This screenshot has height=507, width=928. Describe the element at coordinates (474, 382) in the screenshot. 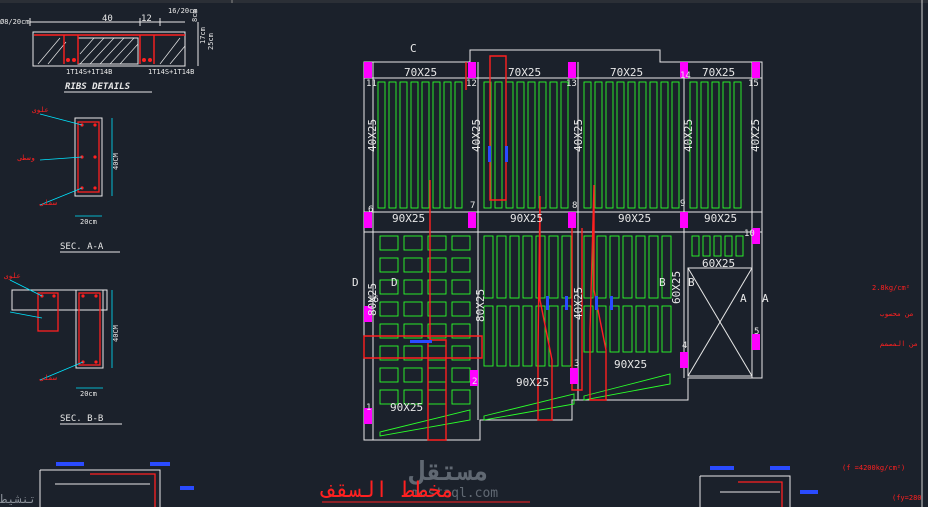

I see `column-number: 2` at that location.